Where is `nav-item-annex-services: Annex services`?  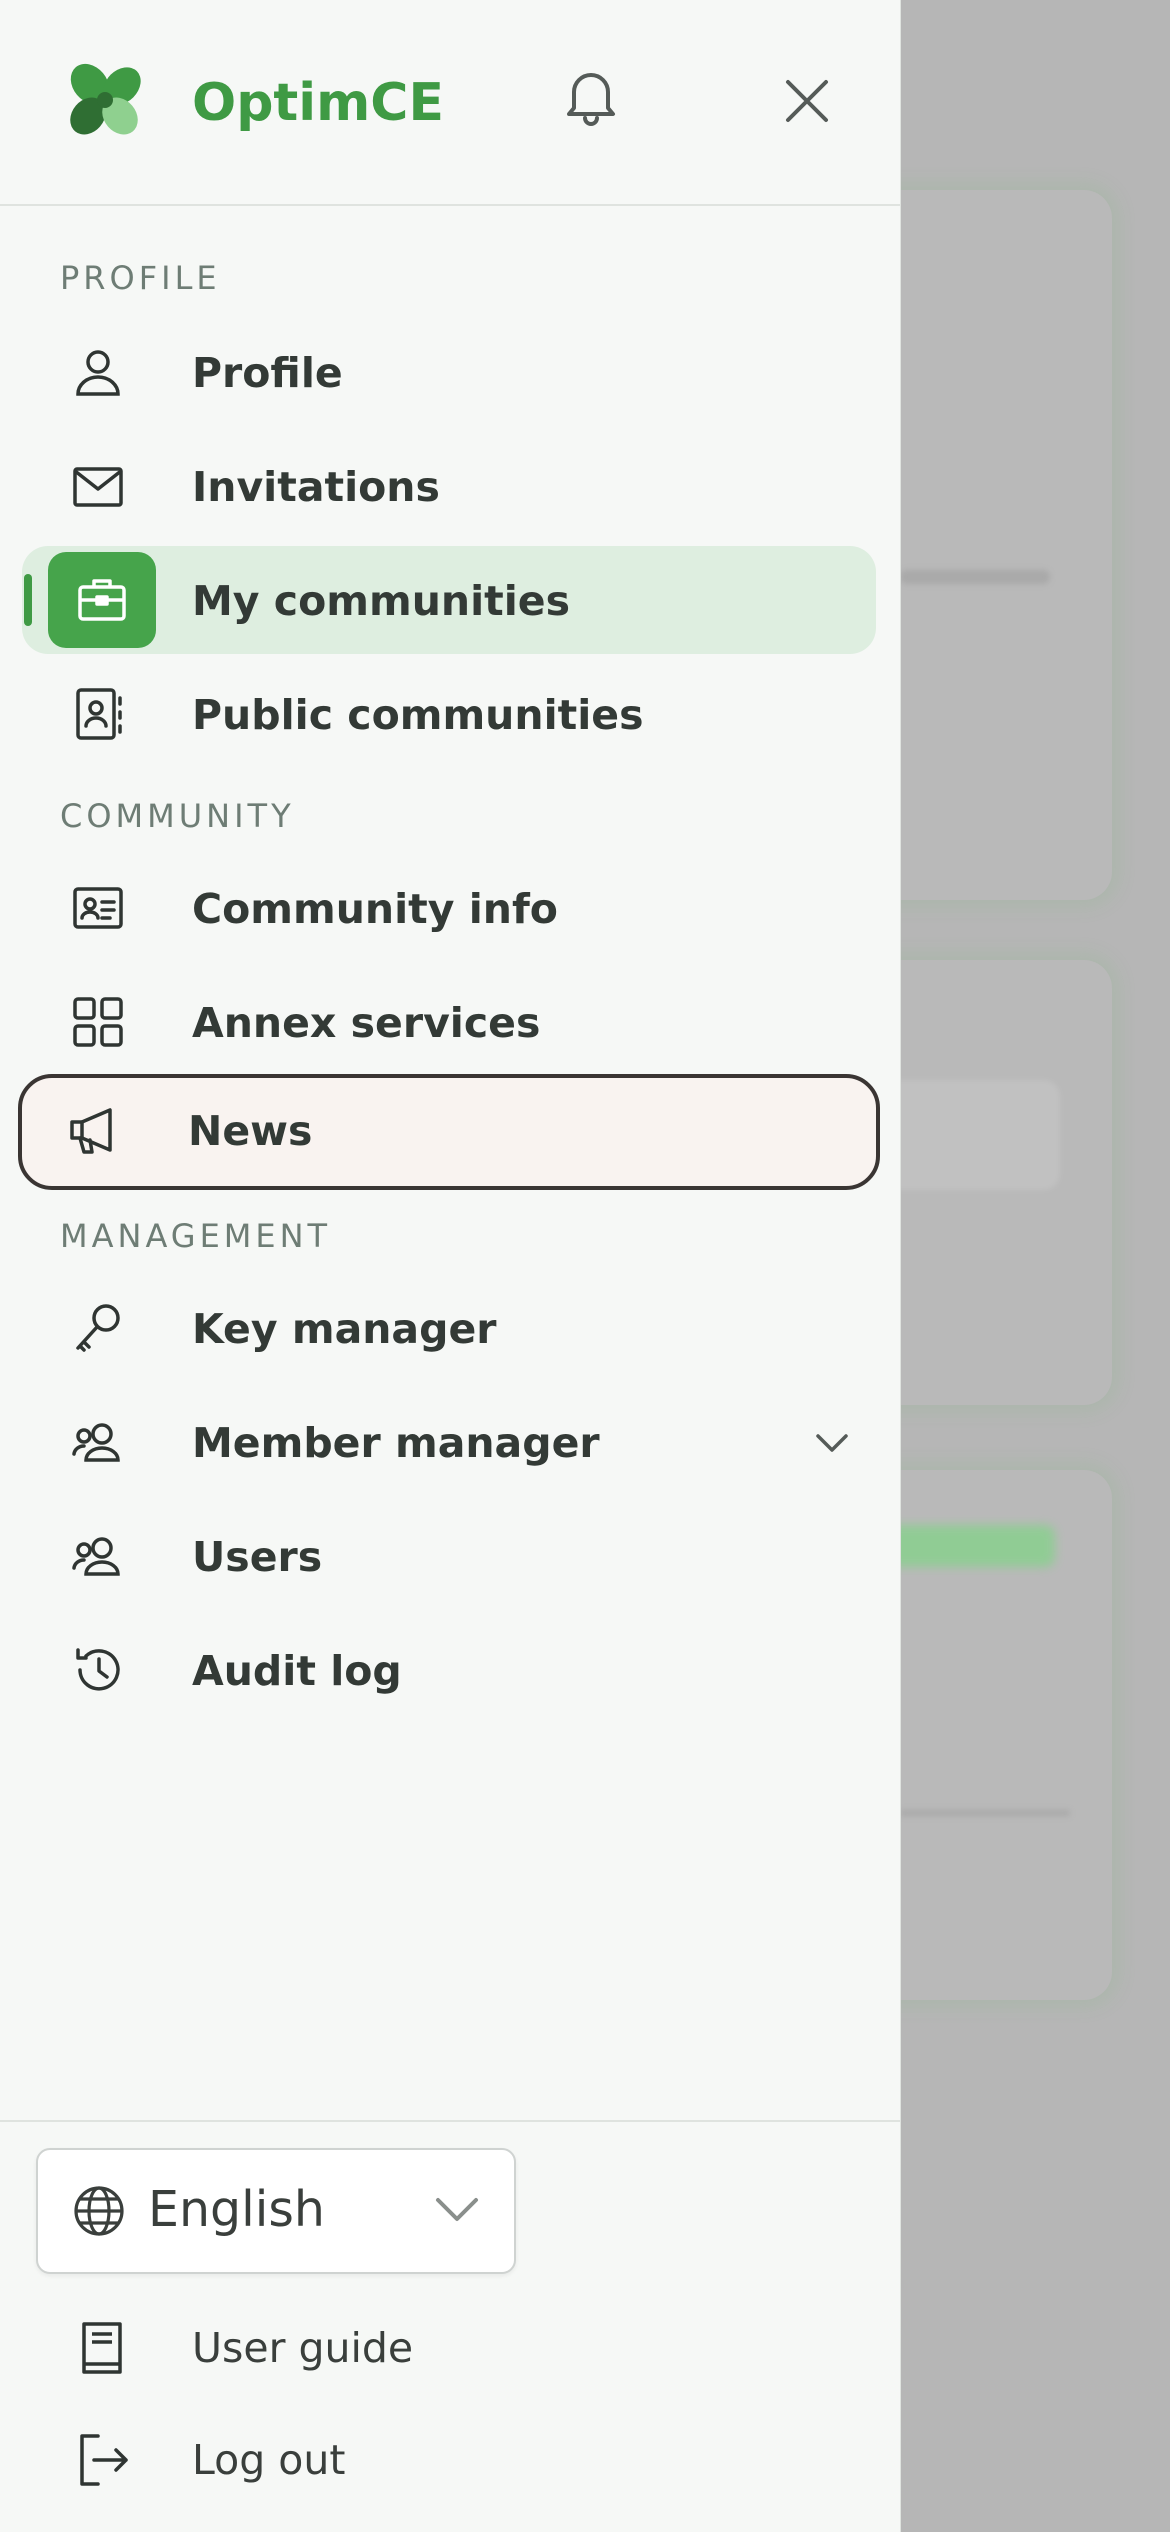 nav-item-annex-services: Annex services is located at coordinates (449, 1022).